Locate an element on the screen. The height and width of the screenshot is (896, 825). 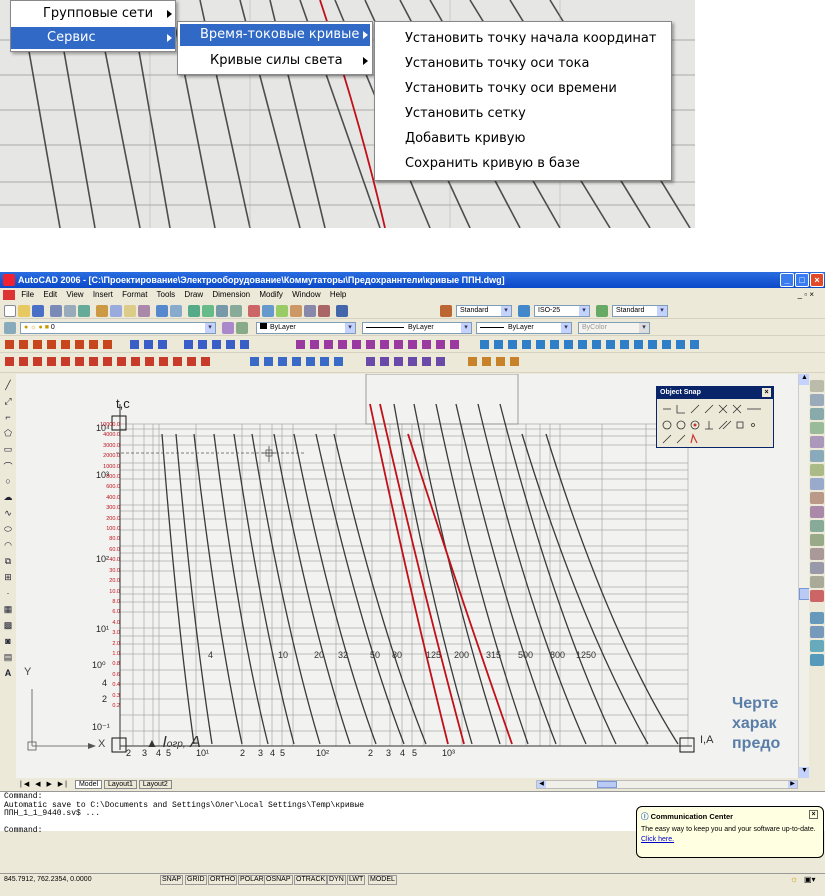
communication-center-icon: ☼ is located at coordinates (794, 879).